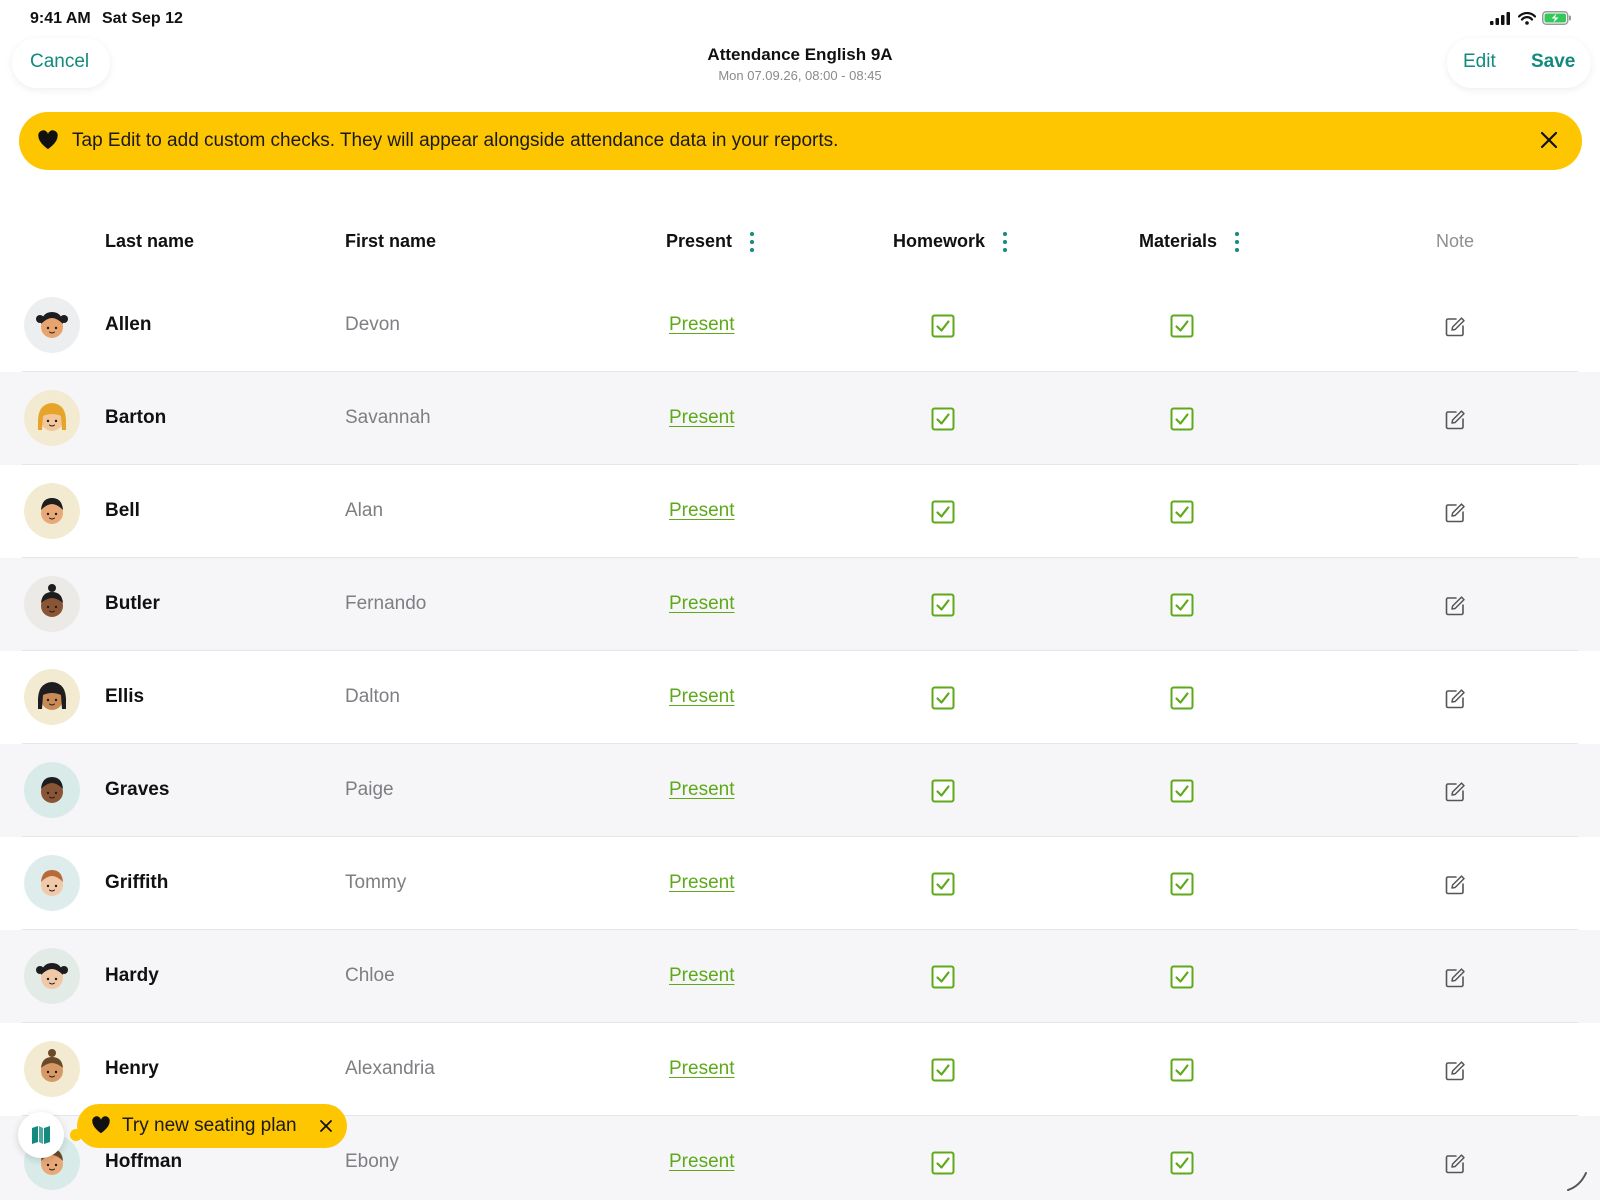 This screenshot has width=1600, height=1200. Describe the element at coordinates (1556, 18) in the screenshot. I see `battery-charging-icon` at that location.